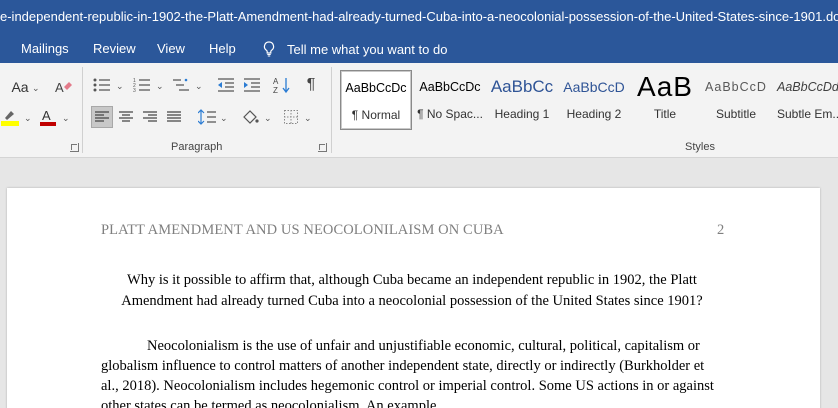 Image resolution: width=838 pixels, height=408 pixels. Describe the element at coordinates (721, 230) in the screenshot. I see `page-number: 2` at that location.